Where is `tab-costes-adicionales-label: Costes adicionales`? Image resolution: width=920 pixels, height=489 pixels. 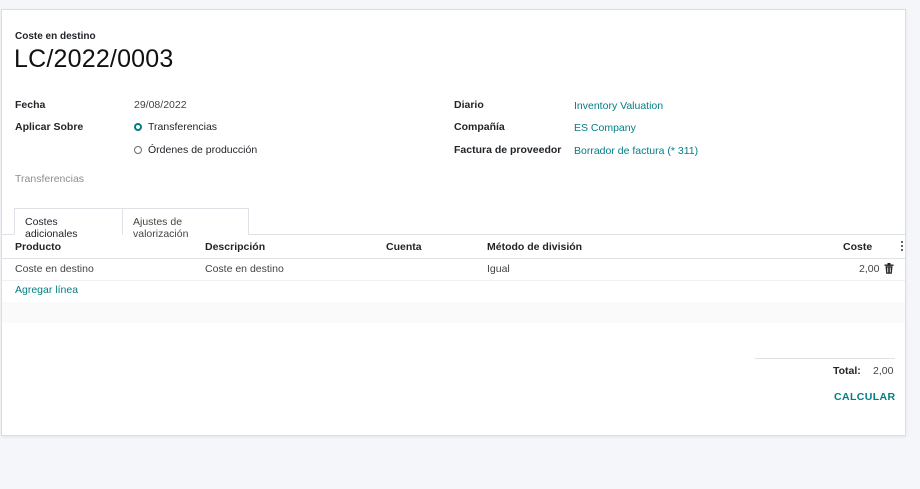 tab-costes-adicionales-label: Costes adicionales is located at coordinates (51, 228).